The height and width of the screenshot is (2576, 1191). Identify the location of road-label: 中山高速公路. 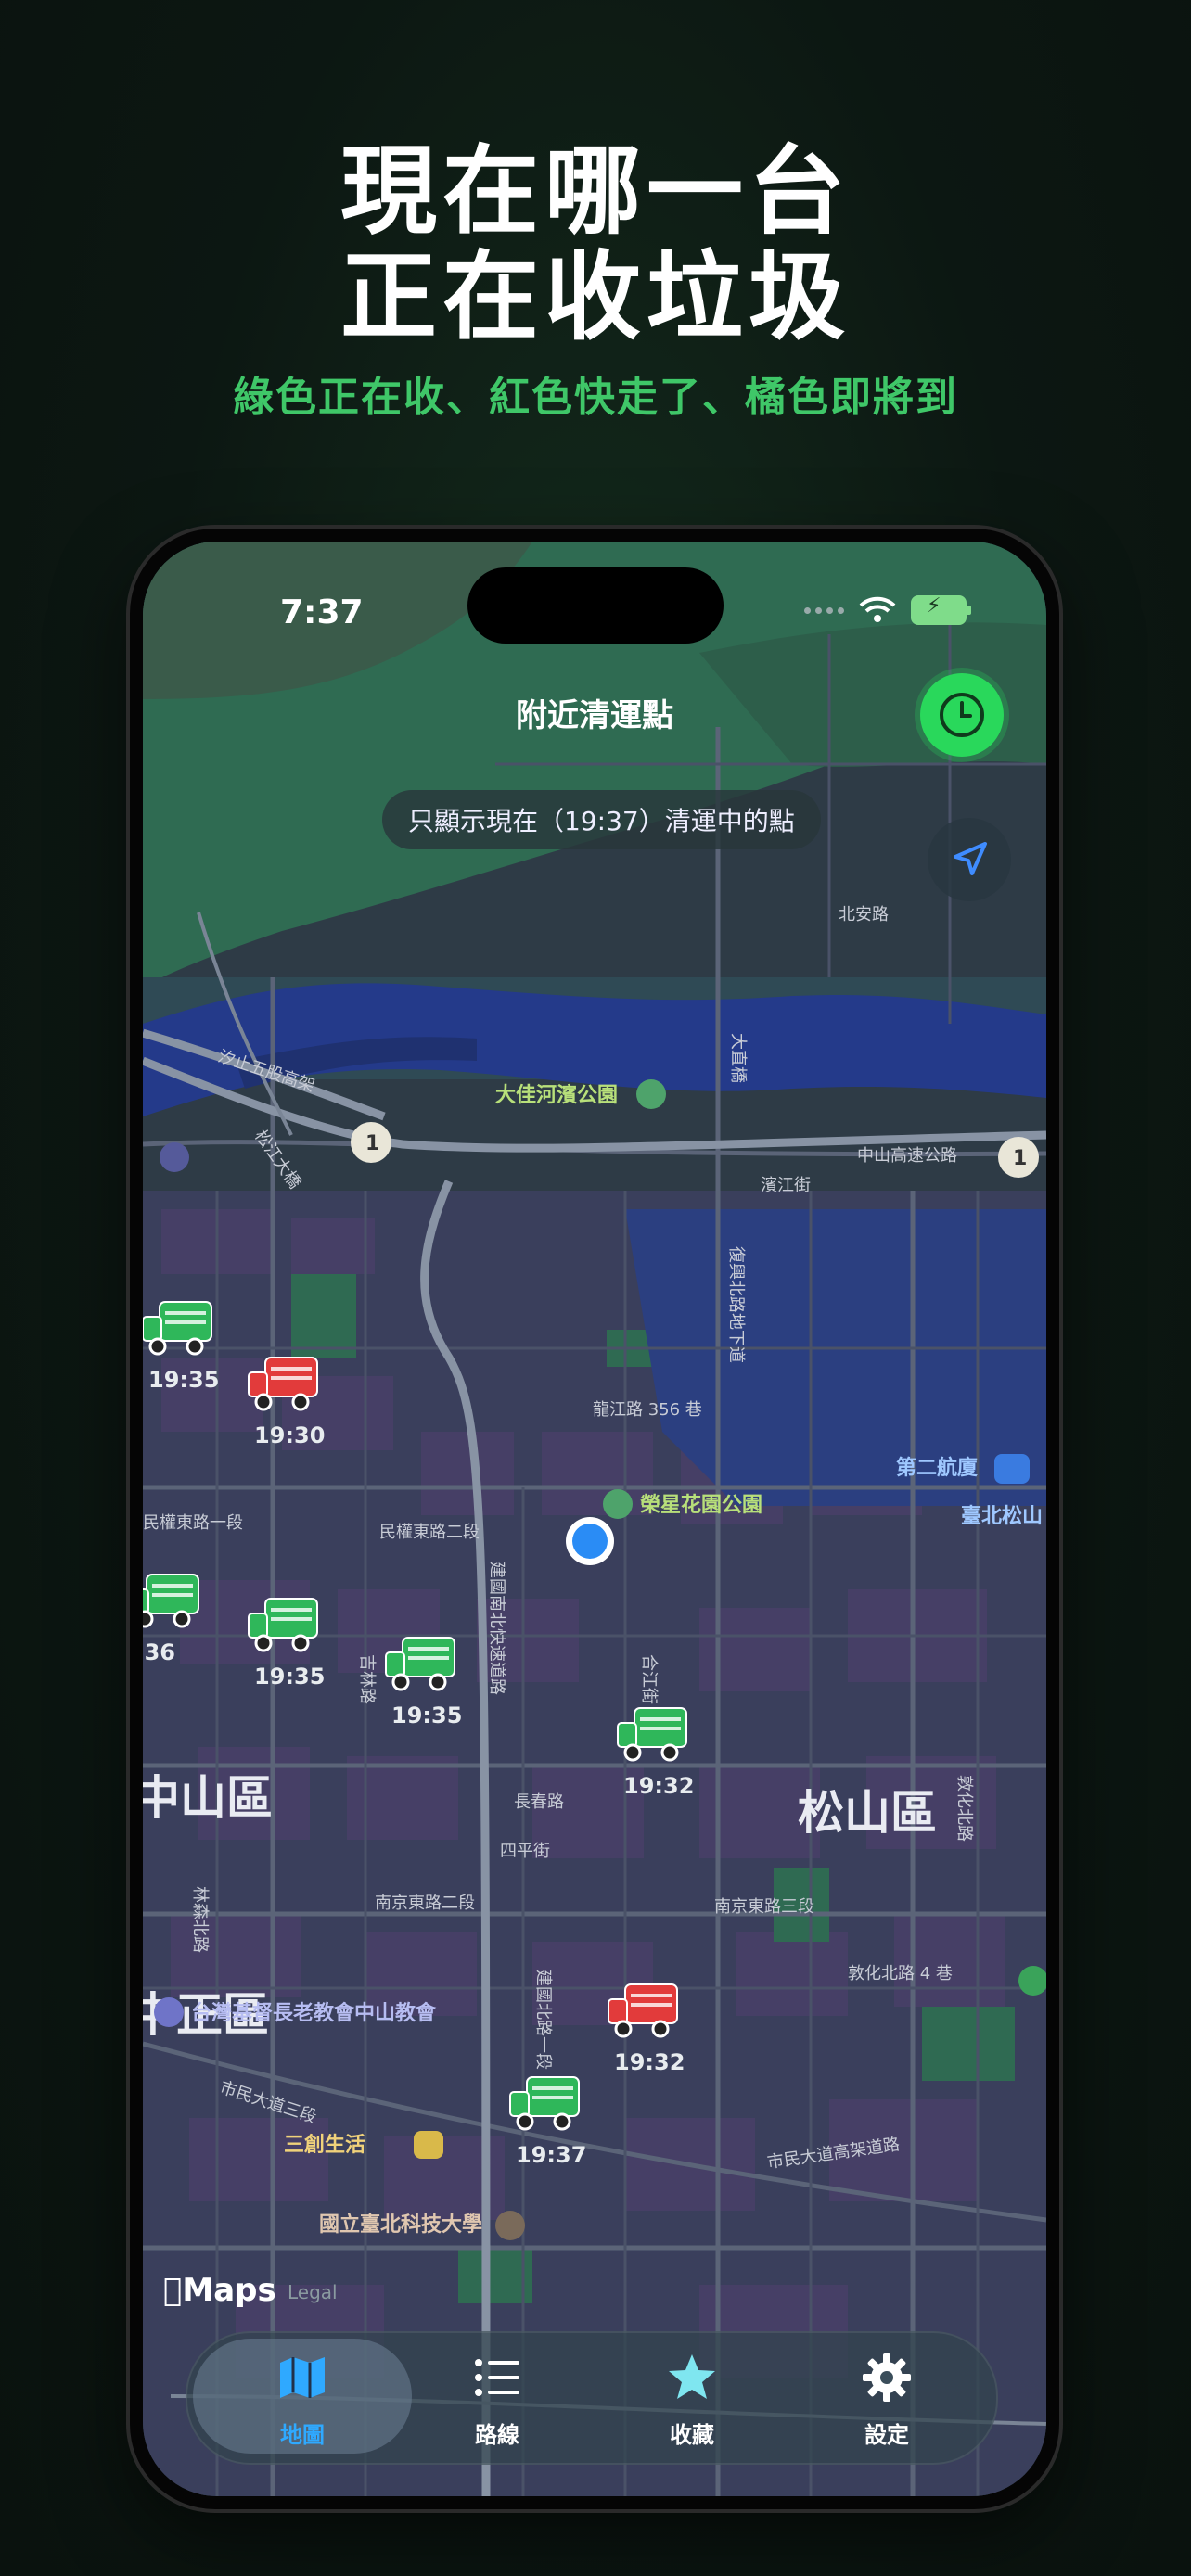
(907, 1156).